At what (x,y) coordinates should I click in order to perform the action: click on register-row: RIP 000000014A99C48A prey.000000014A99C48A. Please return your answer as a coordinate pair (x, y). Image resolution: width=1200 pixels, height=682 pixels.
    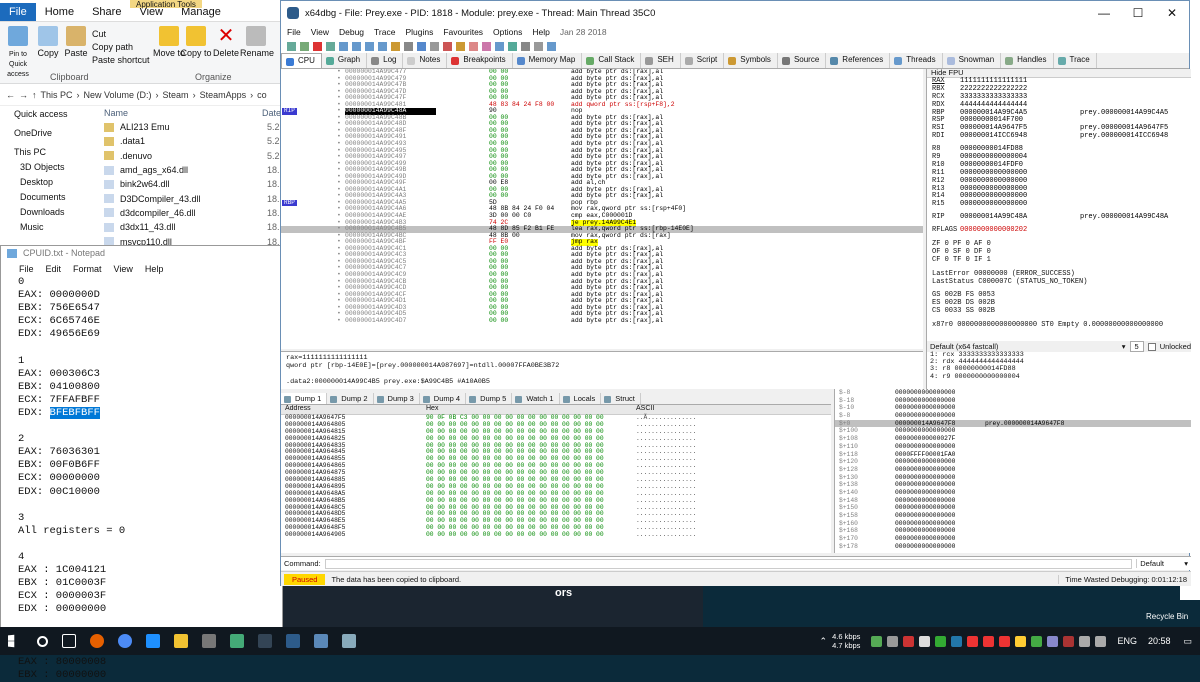
    Looking at the image, I should click on (1059, 217).